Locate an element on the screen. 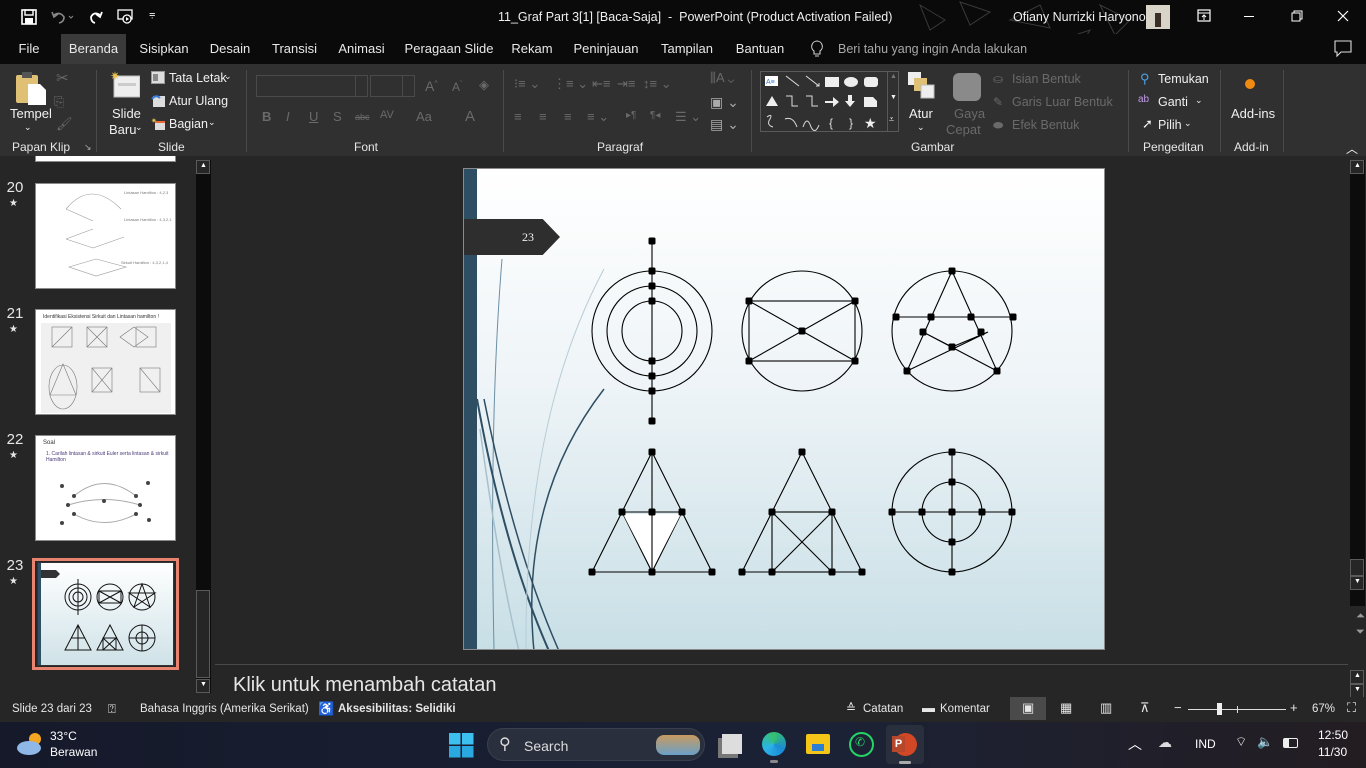  italic-button: I is located at coordinates (288, 116).